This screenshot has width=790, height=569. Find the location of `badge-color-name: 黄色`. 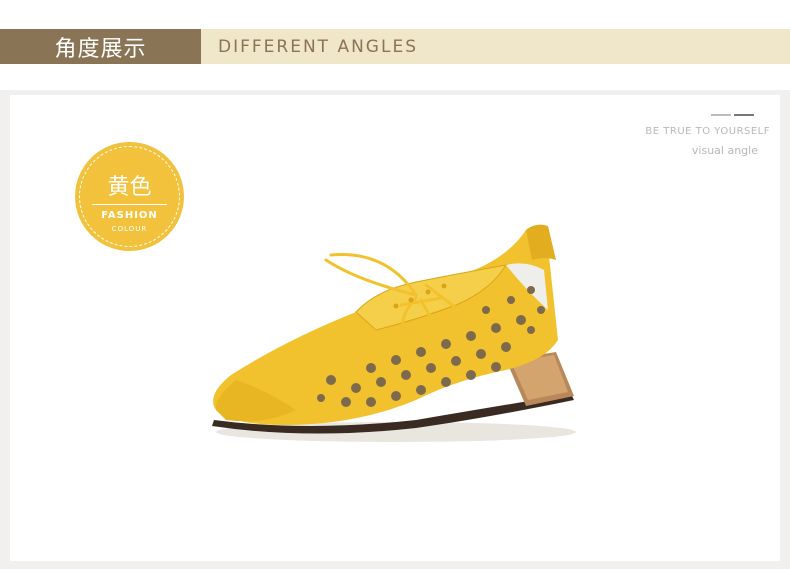

badge-color-name: 黄色 is located at coordinates (129, 187).